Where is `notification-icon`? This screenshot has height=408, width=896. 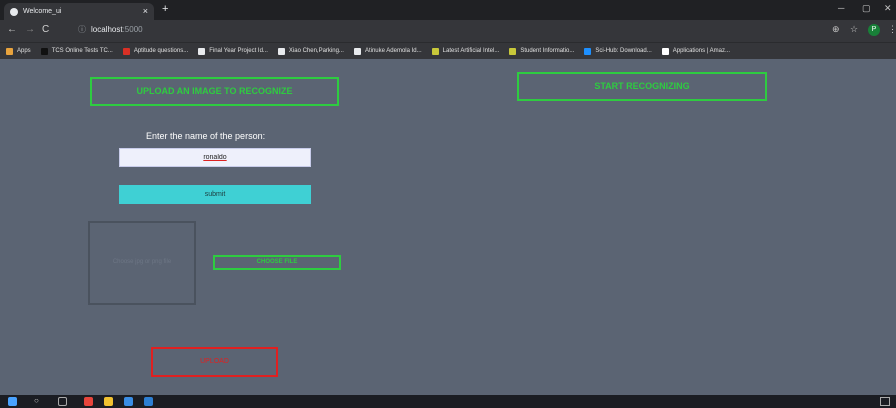
notification-icon is located at coordinates (885, 401).